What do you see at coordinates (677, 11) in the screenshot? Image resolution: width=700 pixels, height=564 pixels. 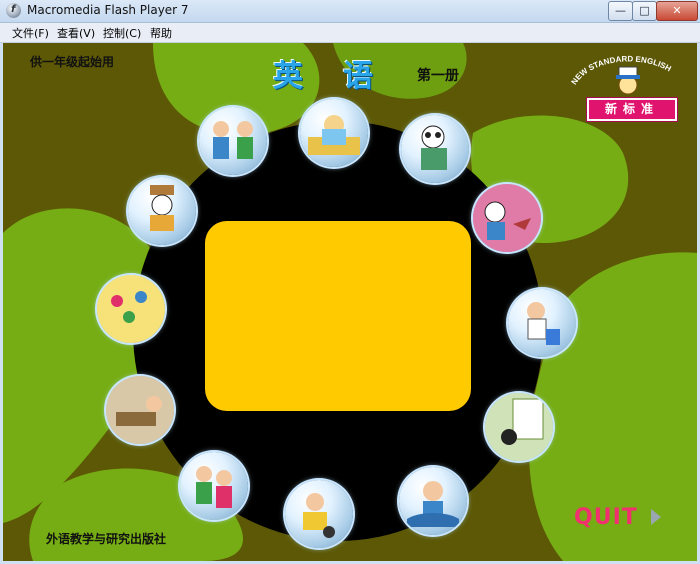 I see `close-button: ✕` at bounding box center [677, 11].